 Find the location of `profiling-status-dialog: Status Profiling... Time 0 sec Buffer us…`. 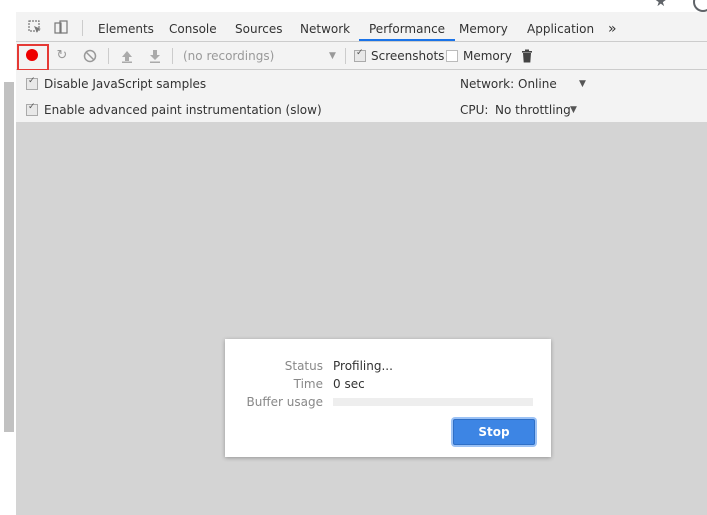

profiling-status-dialog: Status Profiling... Time 0 sec Buffer us… is located at coordinates (388, 398).